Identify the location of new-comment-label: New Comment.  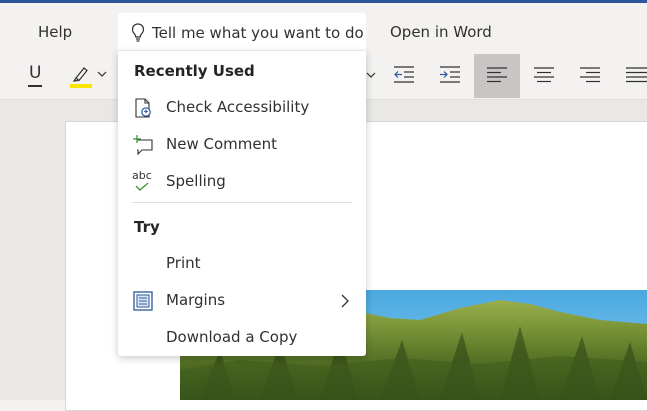
(221, 144).